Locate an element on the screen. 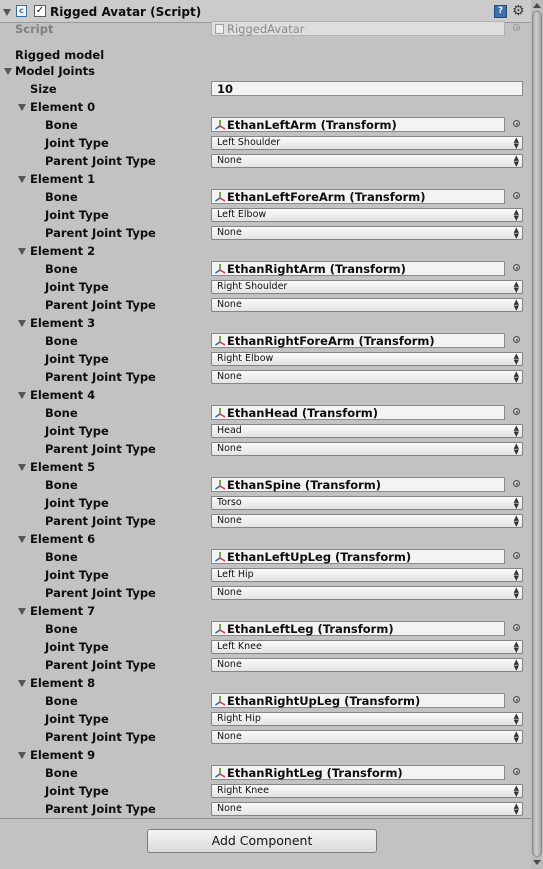 This screenshot has height=869, width=543. bone-field: EthanRightLeg (Transform) is located at coordinates (358, 772).